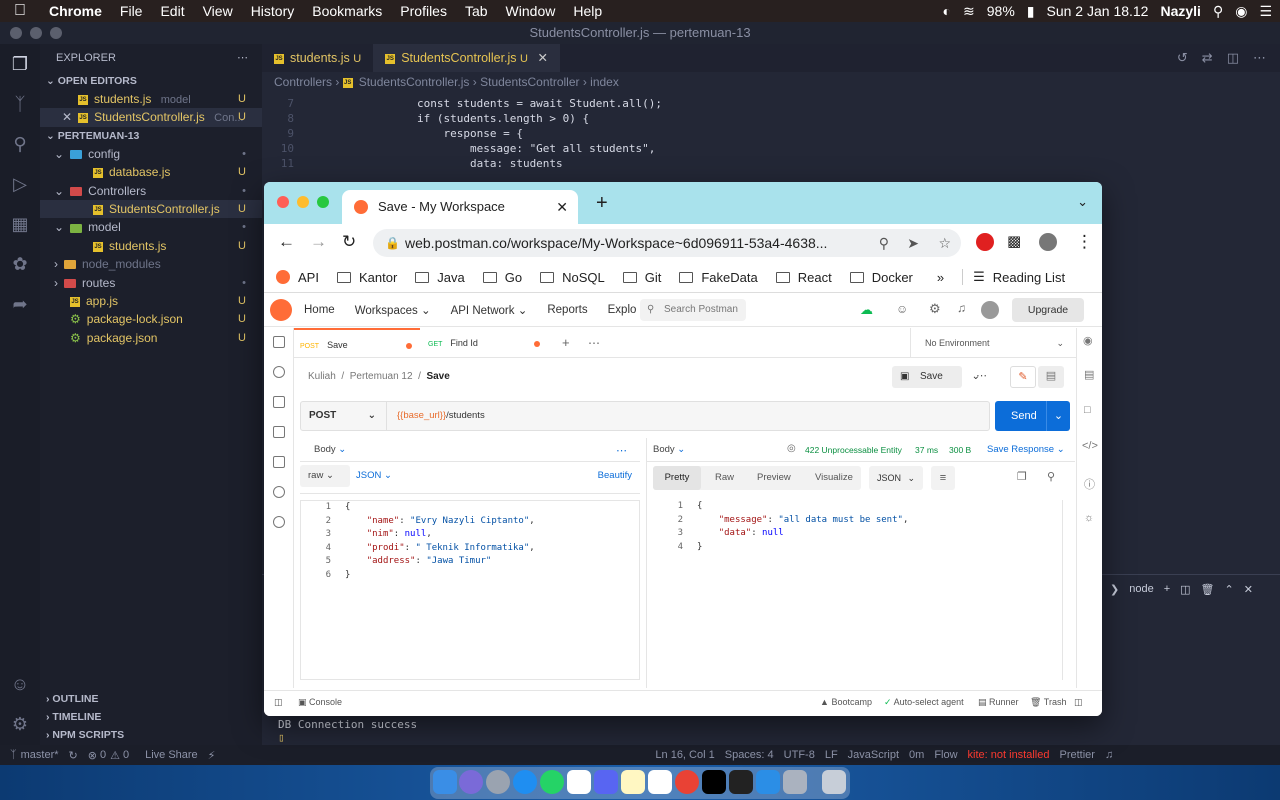 This screenshot has width=1280, height=800. What do you see at coordinates (687, 782) in the screenshot?
I see `chrome-icon` at bounding box center [687, 782].